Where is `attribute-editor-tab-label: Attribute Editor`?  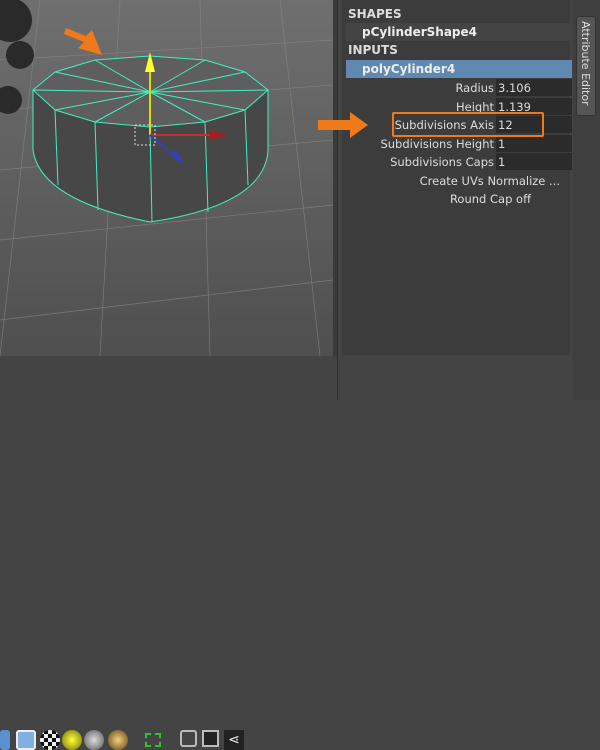
attribute-editor-tab-label: Attribute Editor is located at coordinates (585, 63).